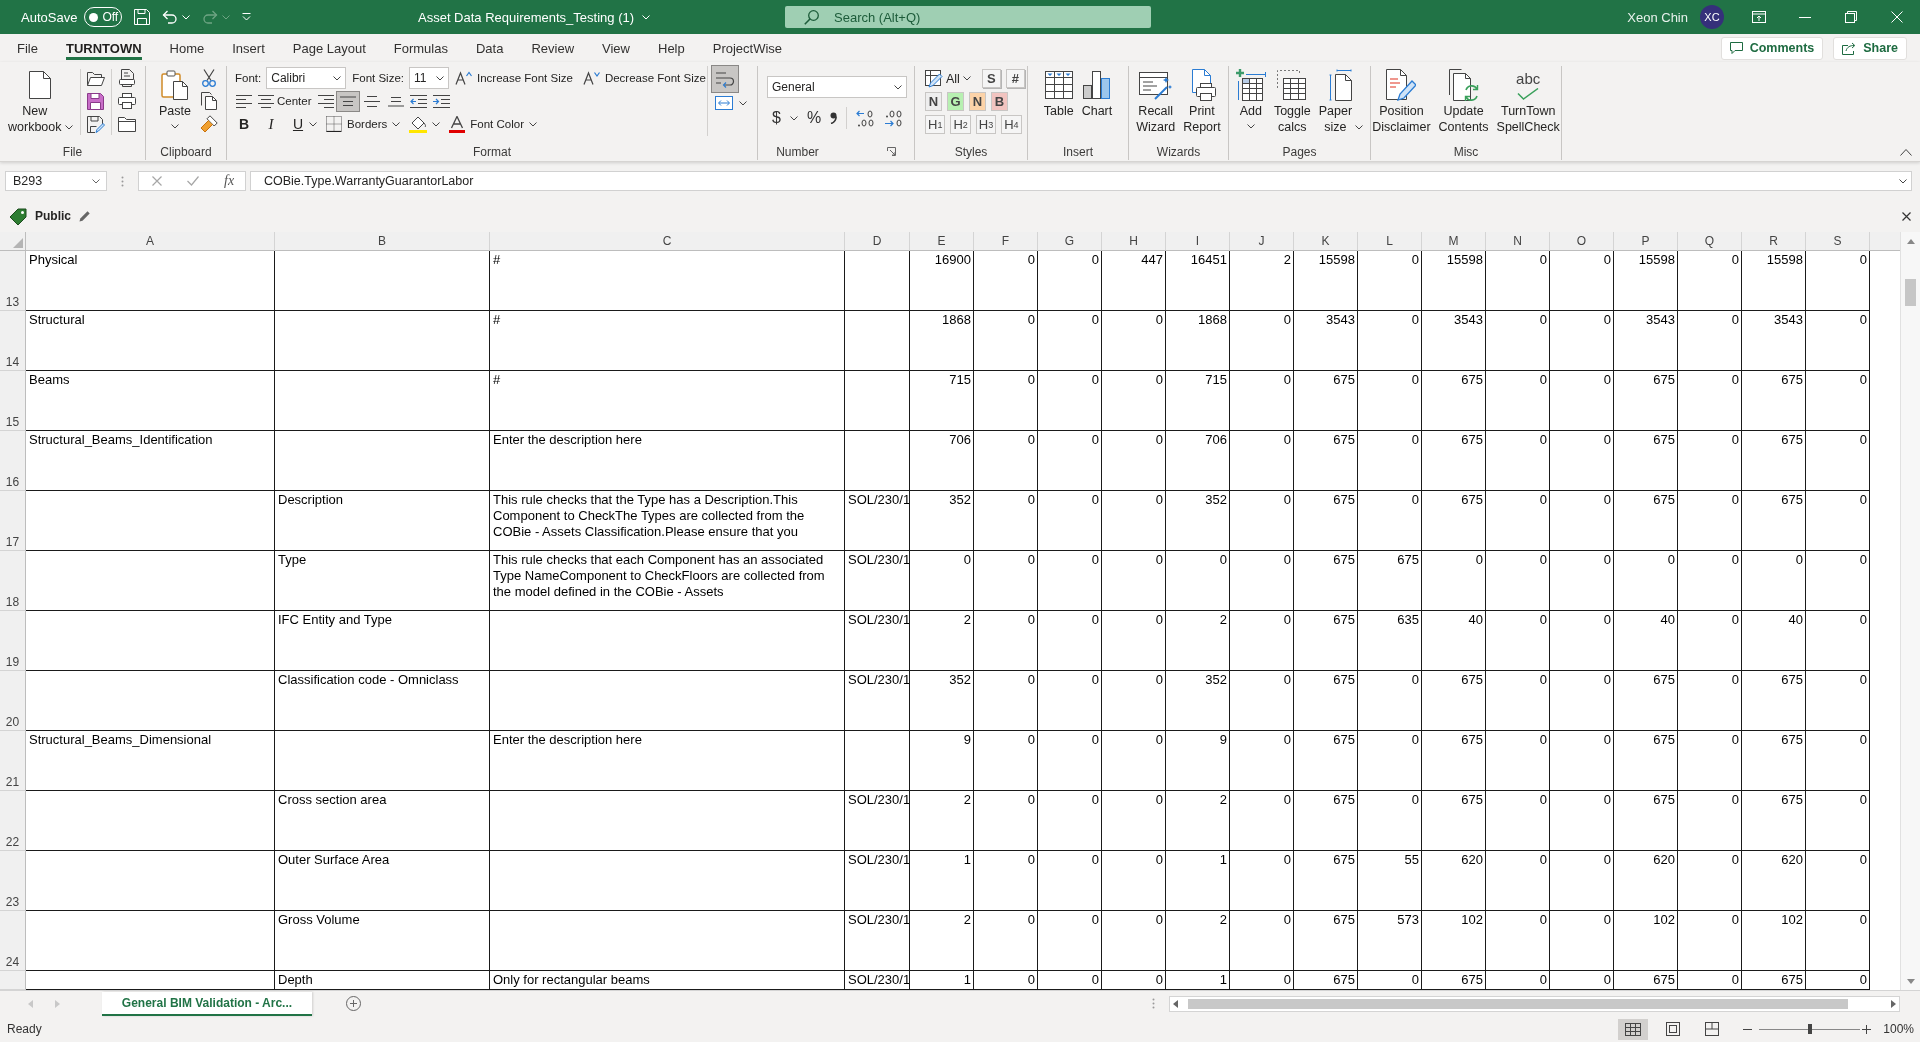  What do you see at coordinates (1292, 100) in the screenshot?
I see `toggle-calcs-button: Toggle calcs` at bounding box center [1292, 100].